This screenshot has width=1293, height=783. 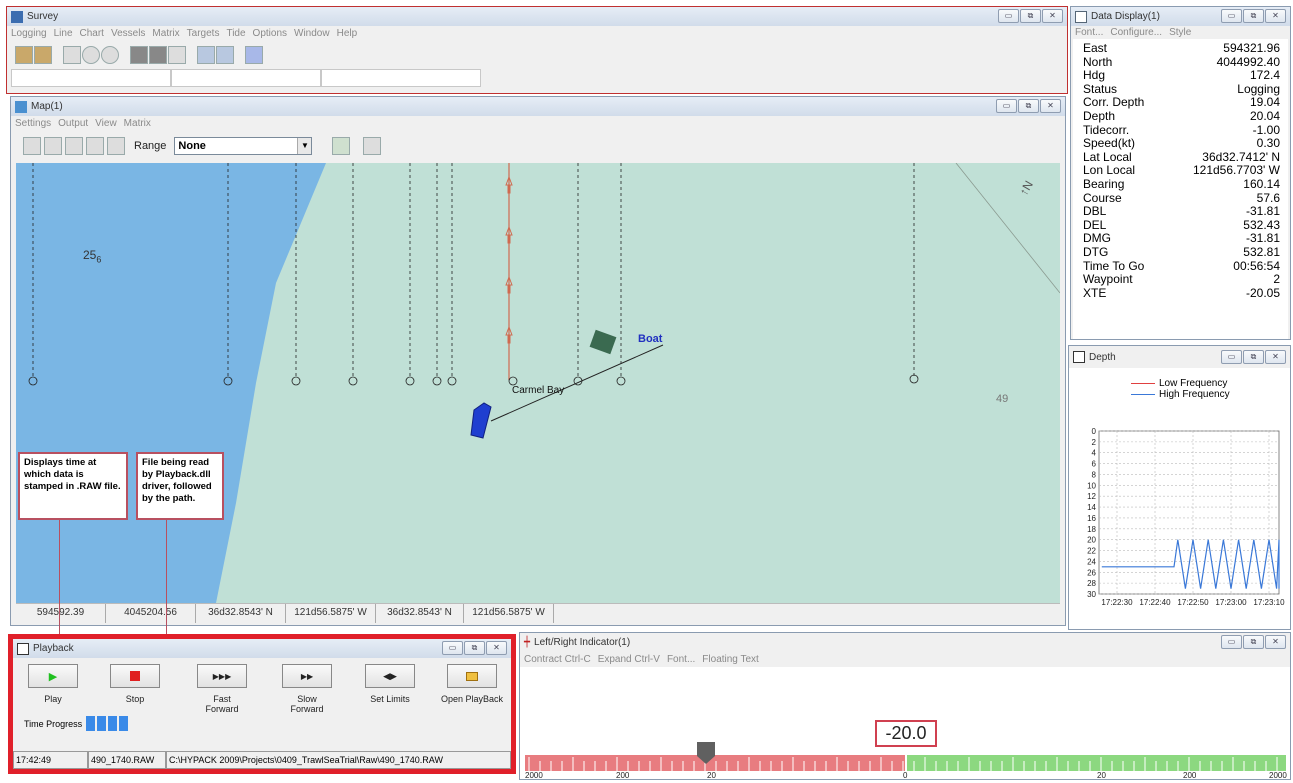 What do you see at coordinates (1256, 265) in the screenshot?
I see `data-row-value: 00:56:54` at bounding box center [1256, 265].